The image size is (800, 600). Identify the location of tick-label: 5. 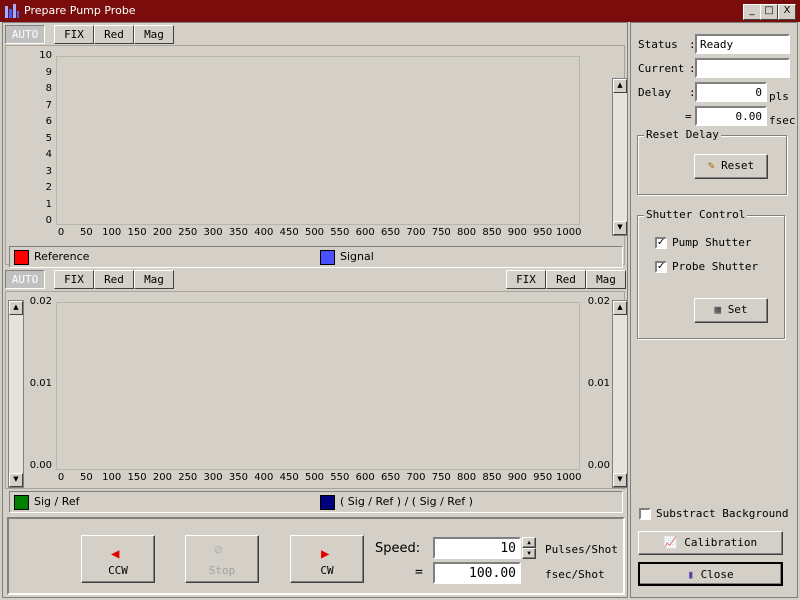
(48, 138).